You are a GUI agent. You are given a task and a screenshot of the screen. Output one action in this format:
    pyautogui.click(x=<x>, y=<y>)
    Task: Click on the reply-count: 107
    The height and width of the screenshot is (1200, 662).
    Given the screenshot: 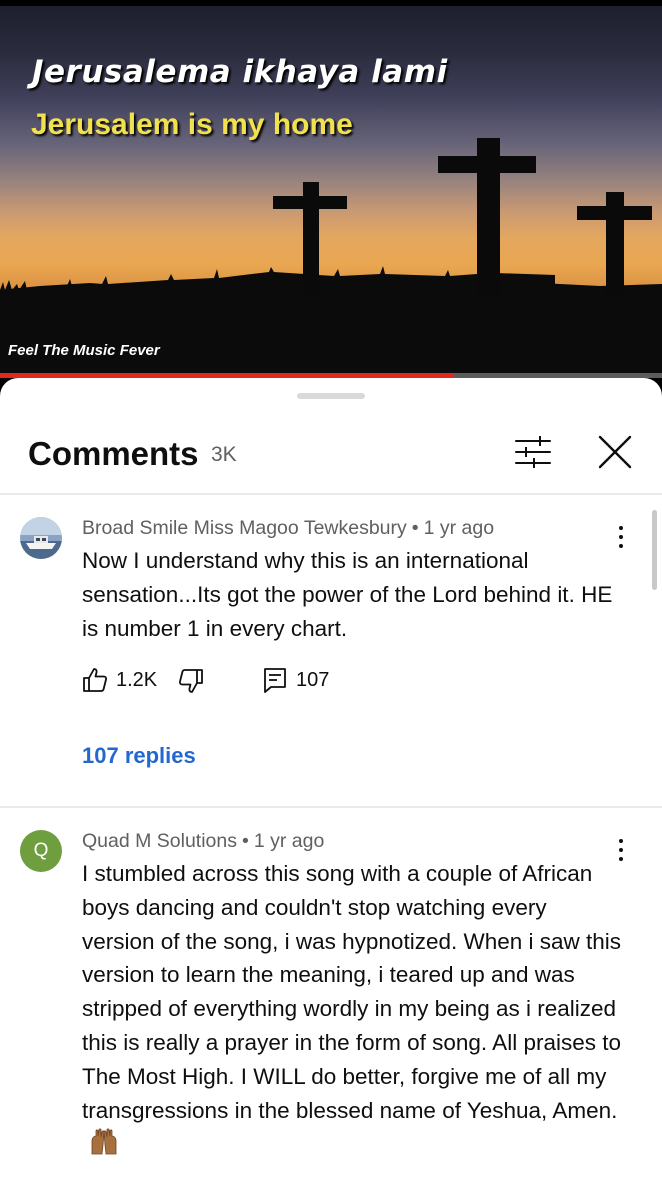 What is the action you would take?
    pyautogui.click(x=313, y=680)
    